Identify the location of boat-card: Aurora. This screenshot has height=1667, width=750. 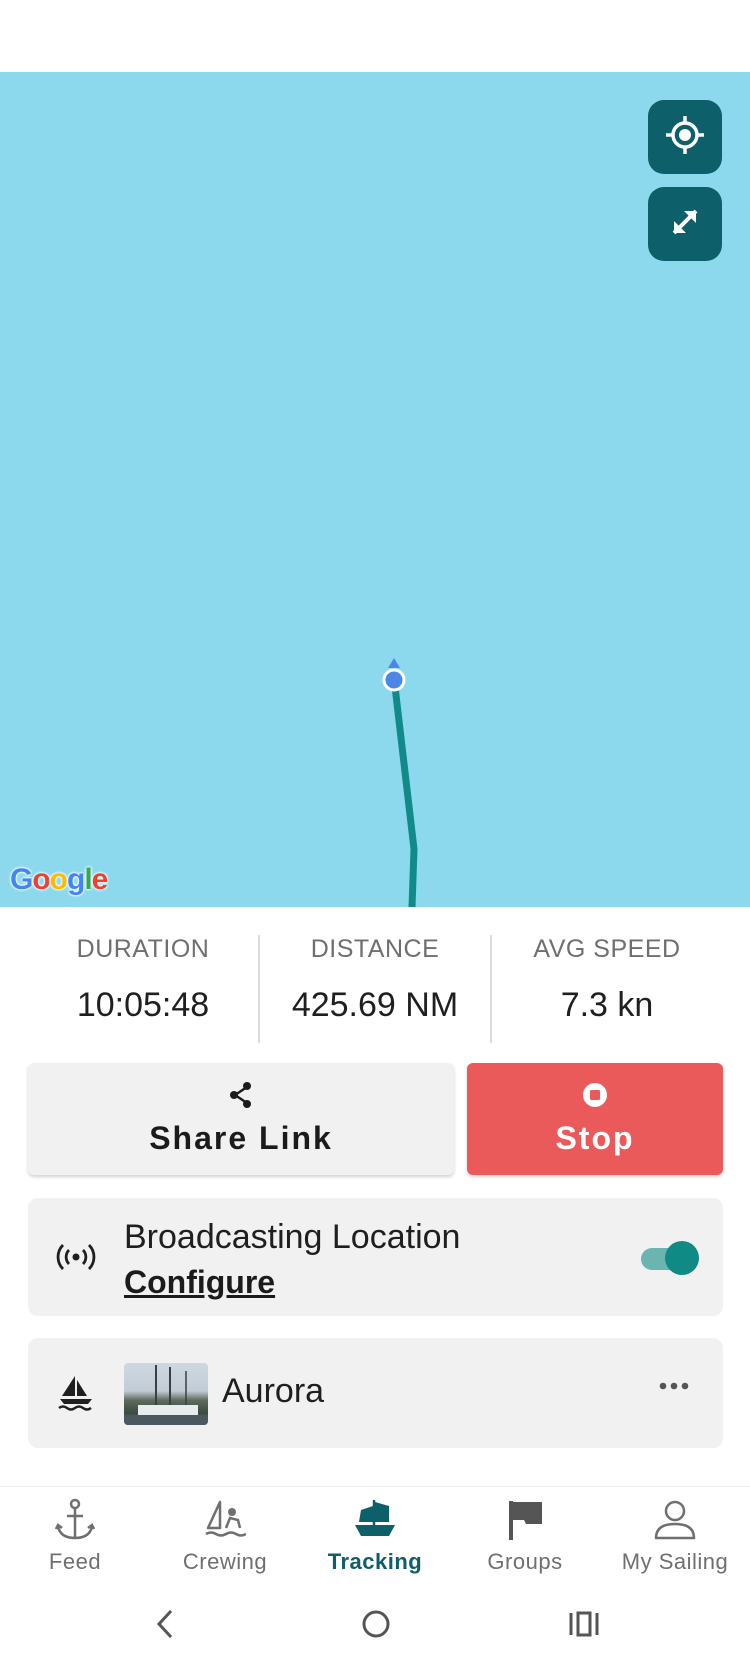
(375, 1393).